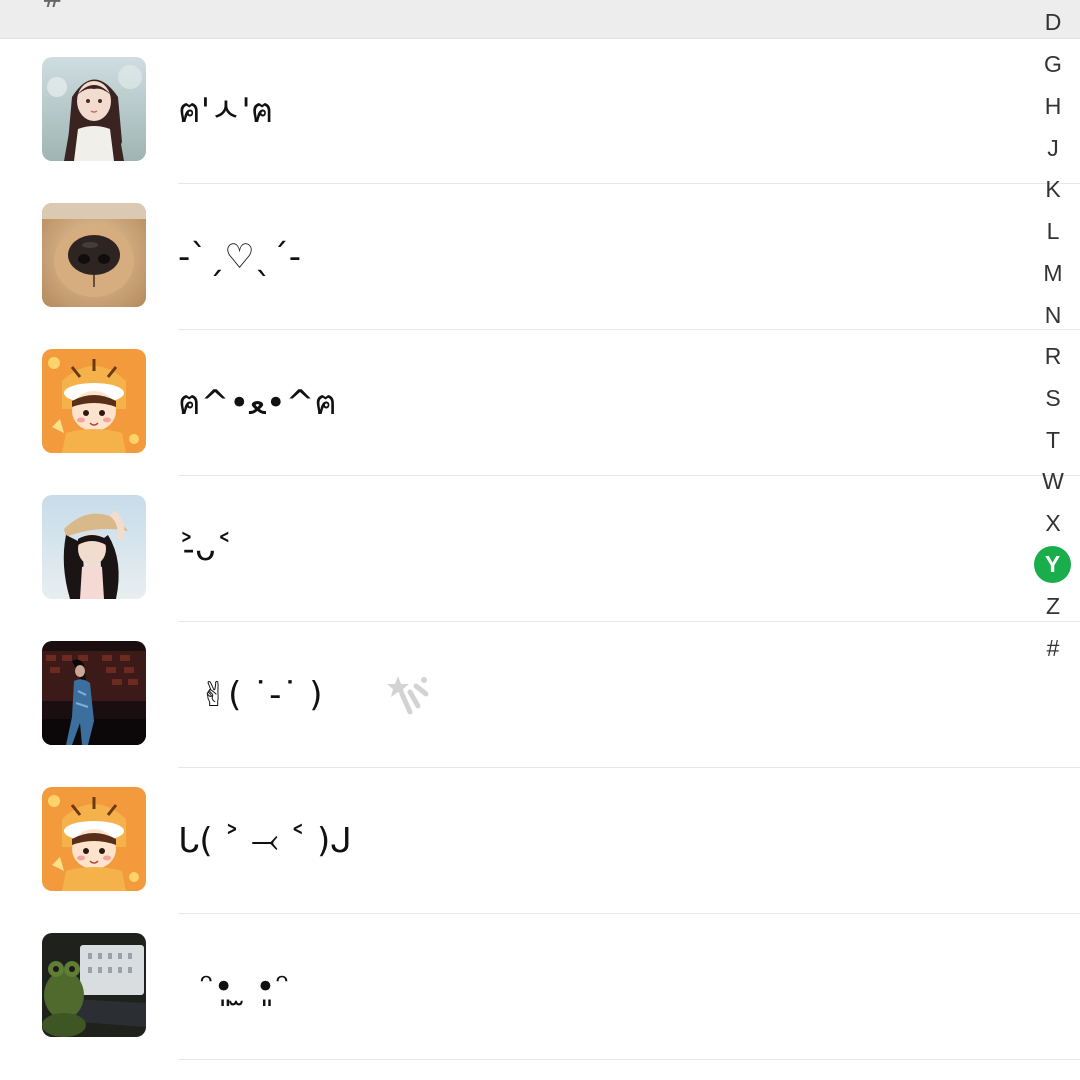 The height and width of the screenshot is (1080, 1080). Describe the element at coordinates (265, 841) in the screenshot. I see `contact-name: ᒐ( ˃ ⤙ ˂ )ᒍ` at that location.